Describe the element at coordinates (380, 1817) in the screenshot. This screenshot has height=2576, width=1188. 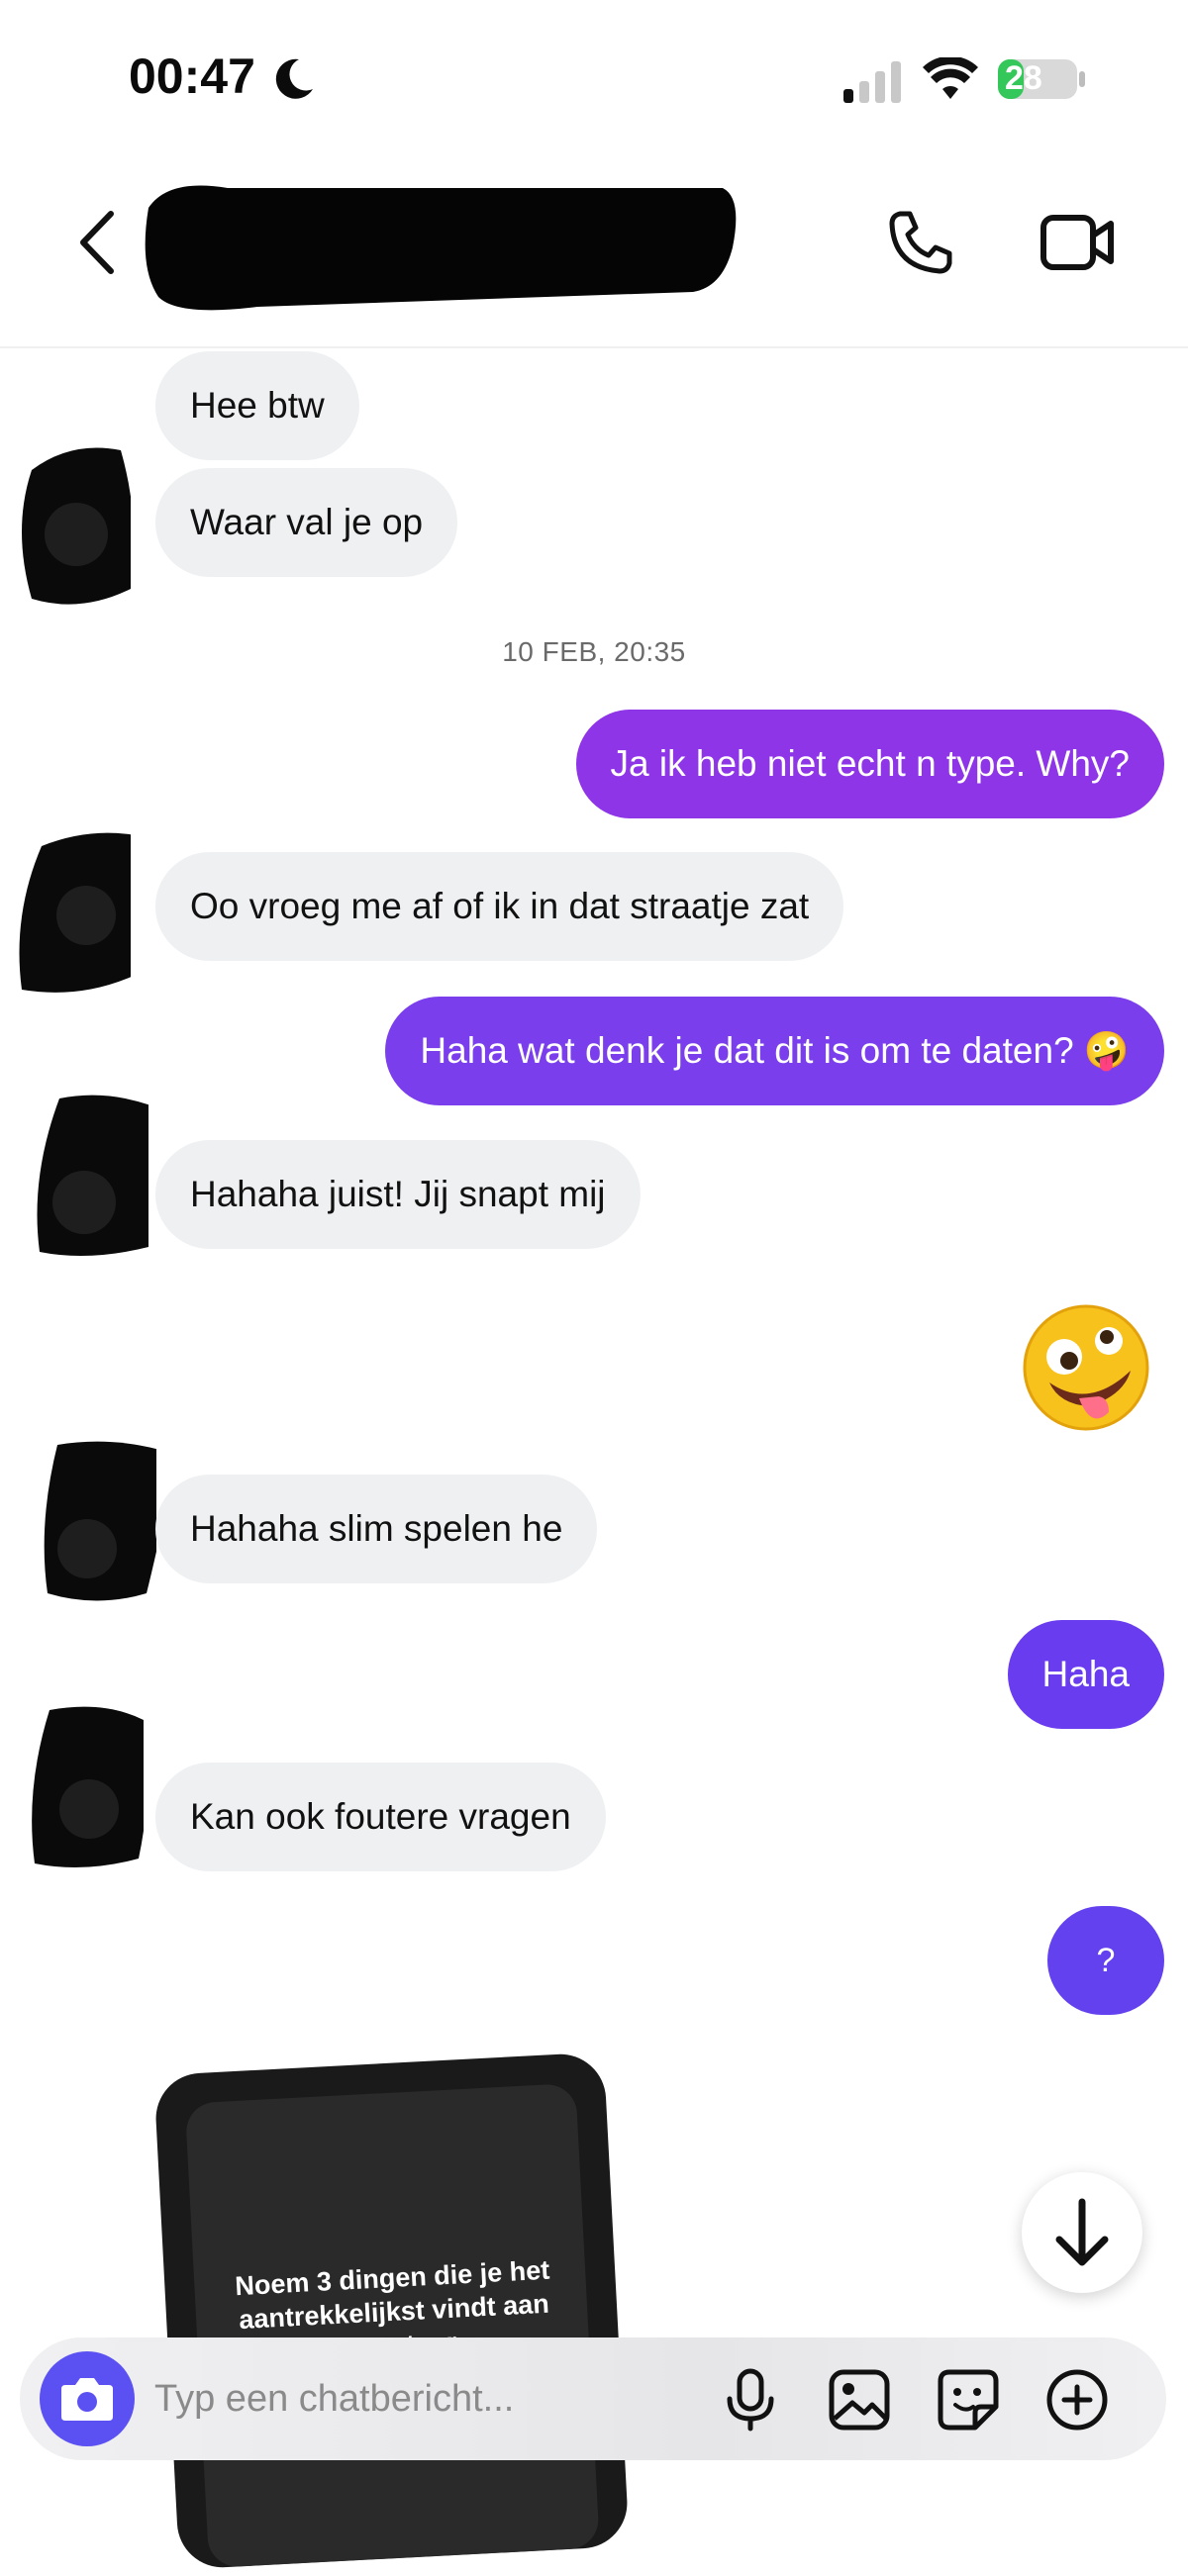
I see `message-incoming: Kan ook foutere vragen` at that location.